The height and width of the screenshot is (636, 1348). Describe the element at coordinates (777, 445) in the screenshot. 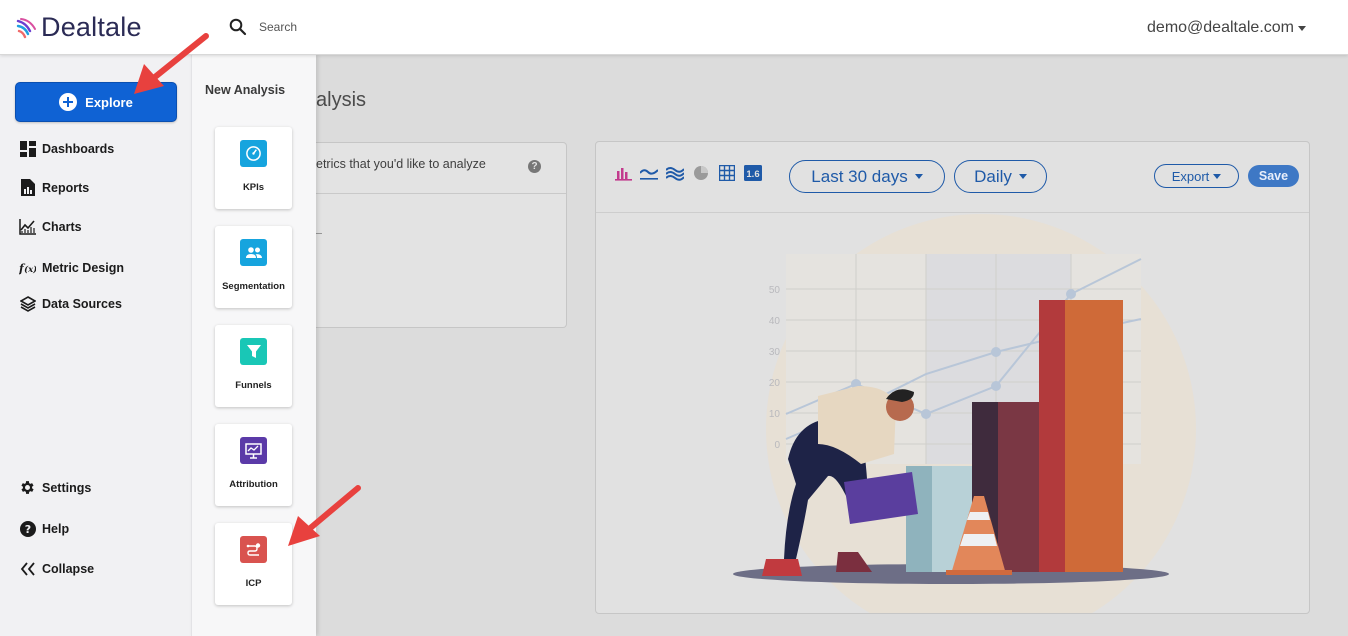

I see `svg-text: 0` at that location.